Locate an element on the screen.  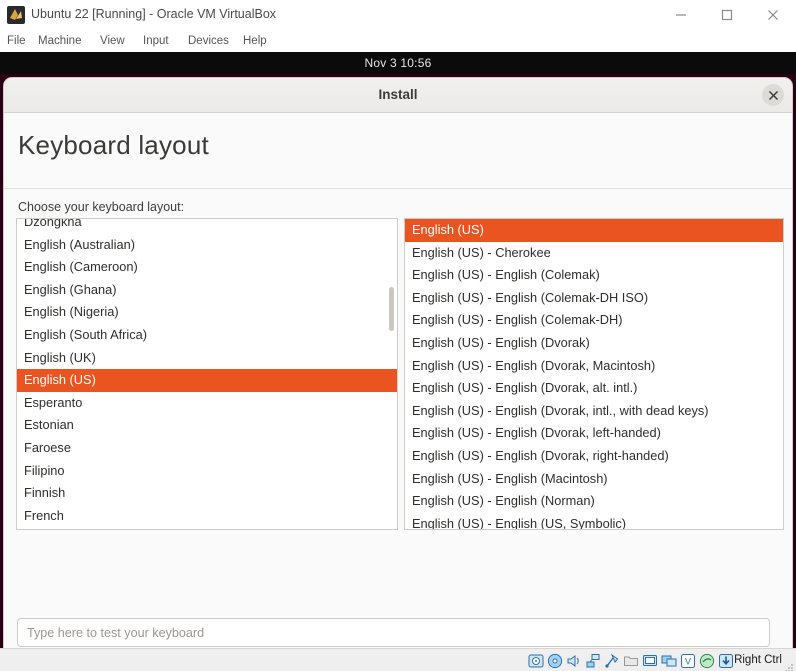
menu-devices: Devices is located at coordinates (208, 41).